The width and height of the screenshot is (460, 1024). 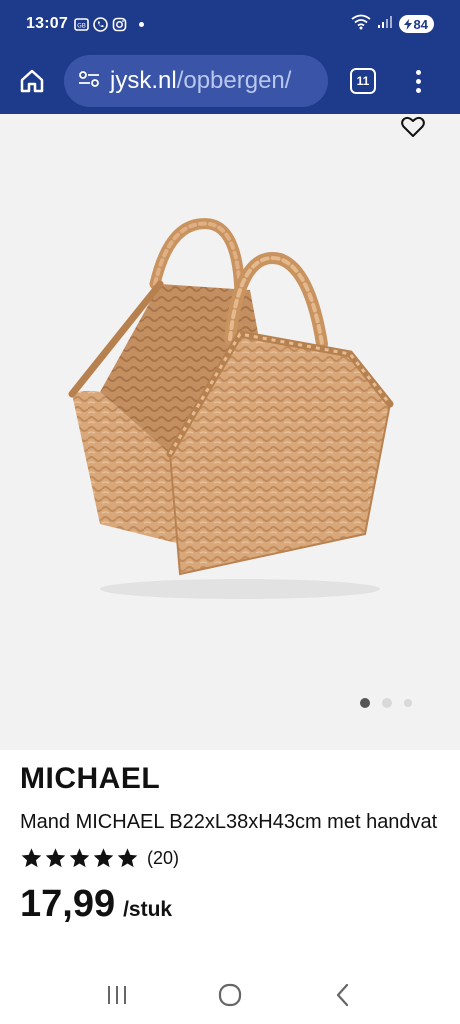 I want to click on home-icon, so click(x=32, y=81).